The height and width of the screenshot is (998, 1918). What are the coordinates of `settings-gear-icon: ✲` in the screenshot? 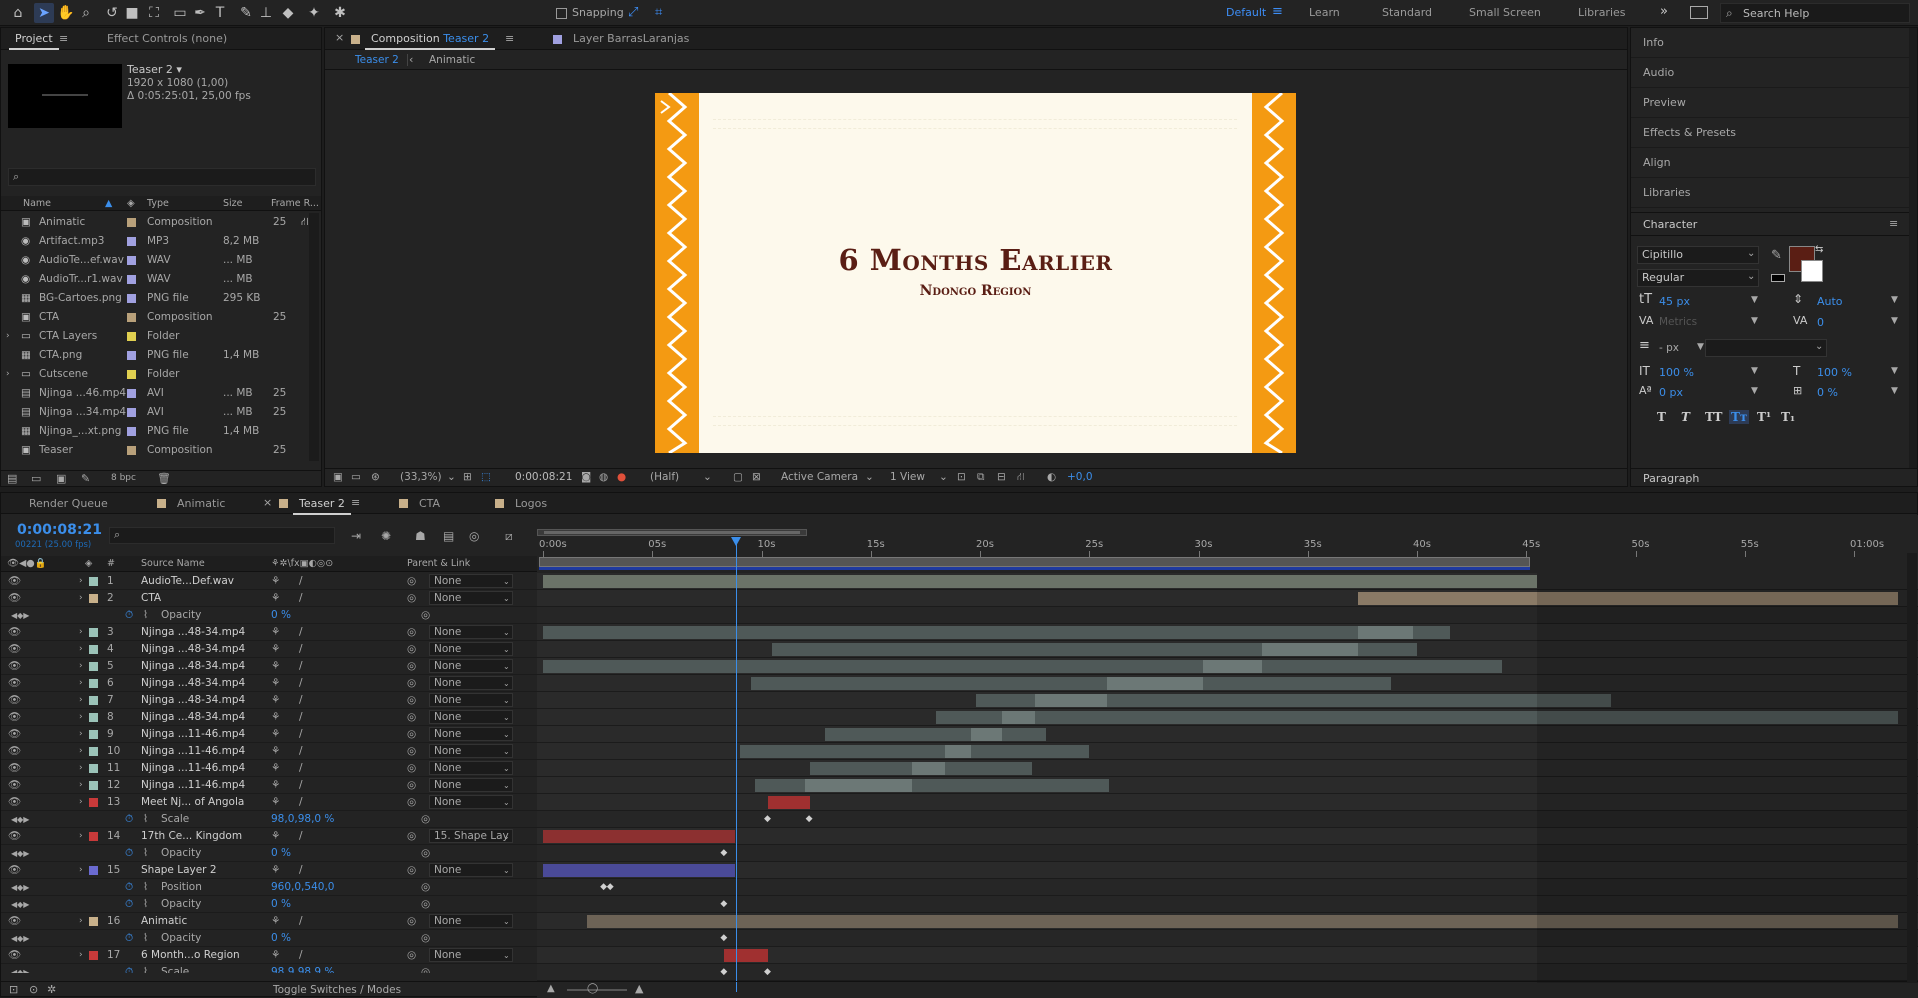 It's located at (51, 989).